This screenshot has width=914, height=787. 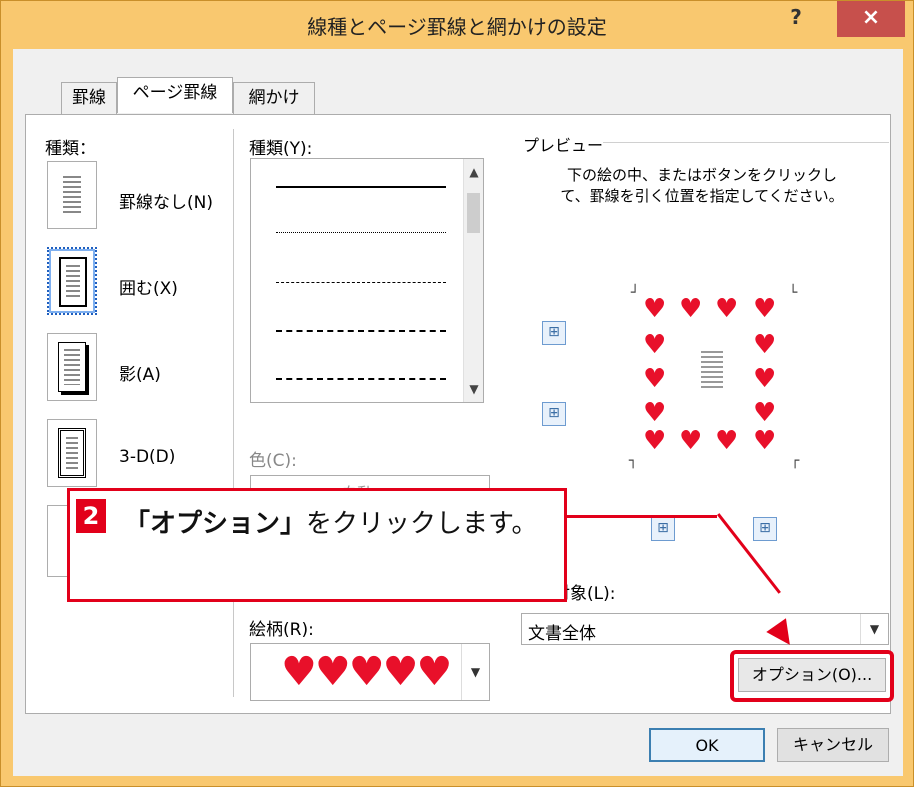 I want to click on callout-quote-open: 「, so click(x=137, y=524).